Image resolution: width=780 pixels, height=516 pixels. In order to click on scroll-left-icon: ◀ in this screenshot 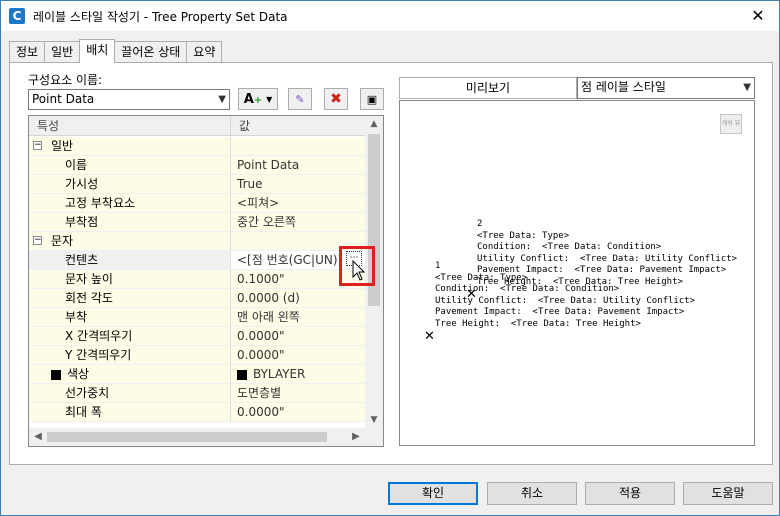, I will do `click(38, 437)`.